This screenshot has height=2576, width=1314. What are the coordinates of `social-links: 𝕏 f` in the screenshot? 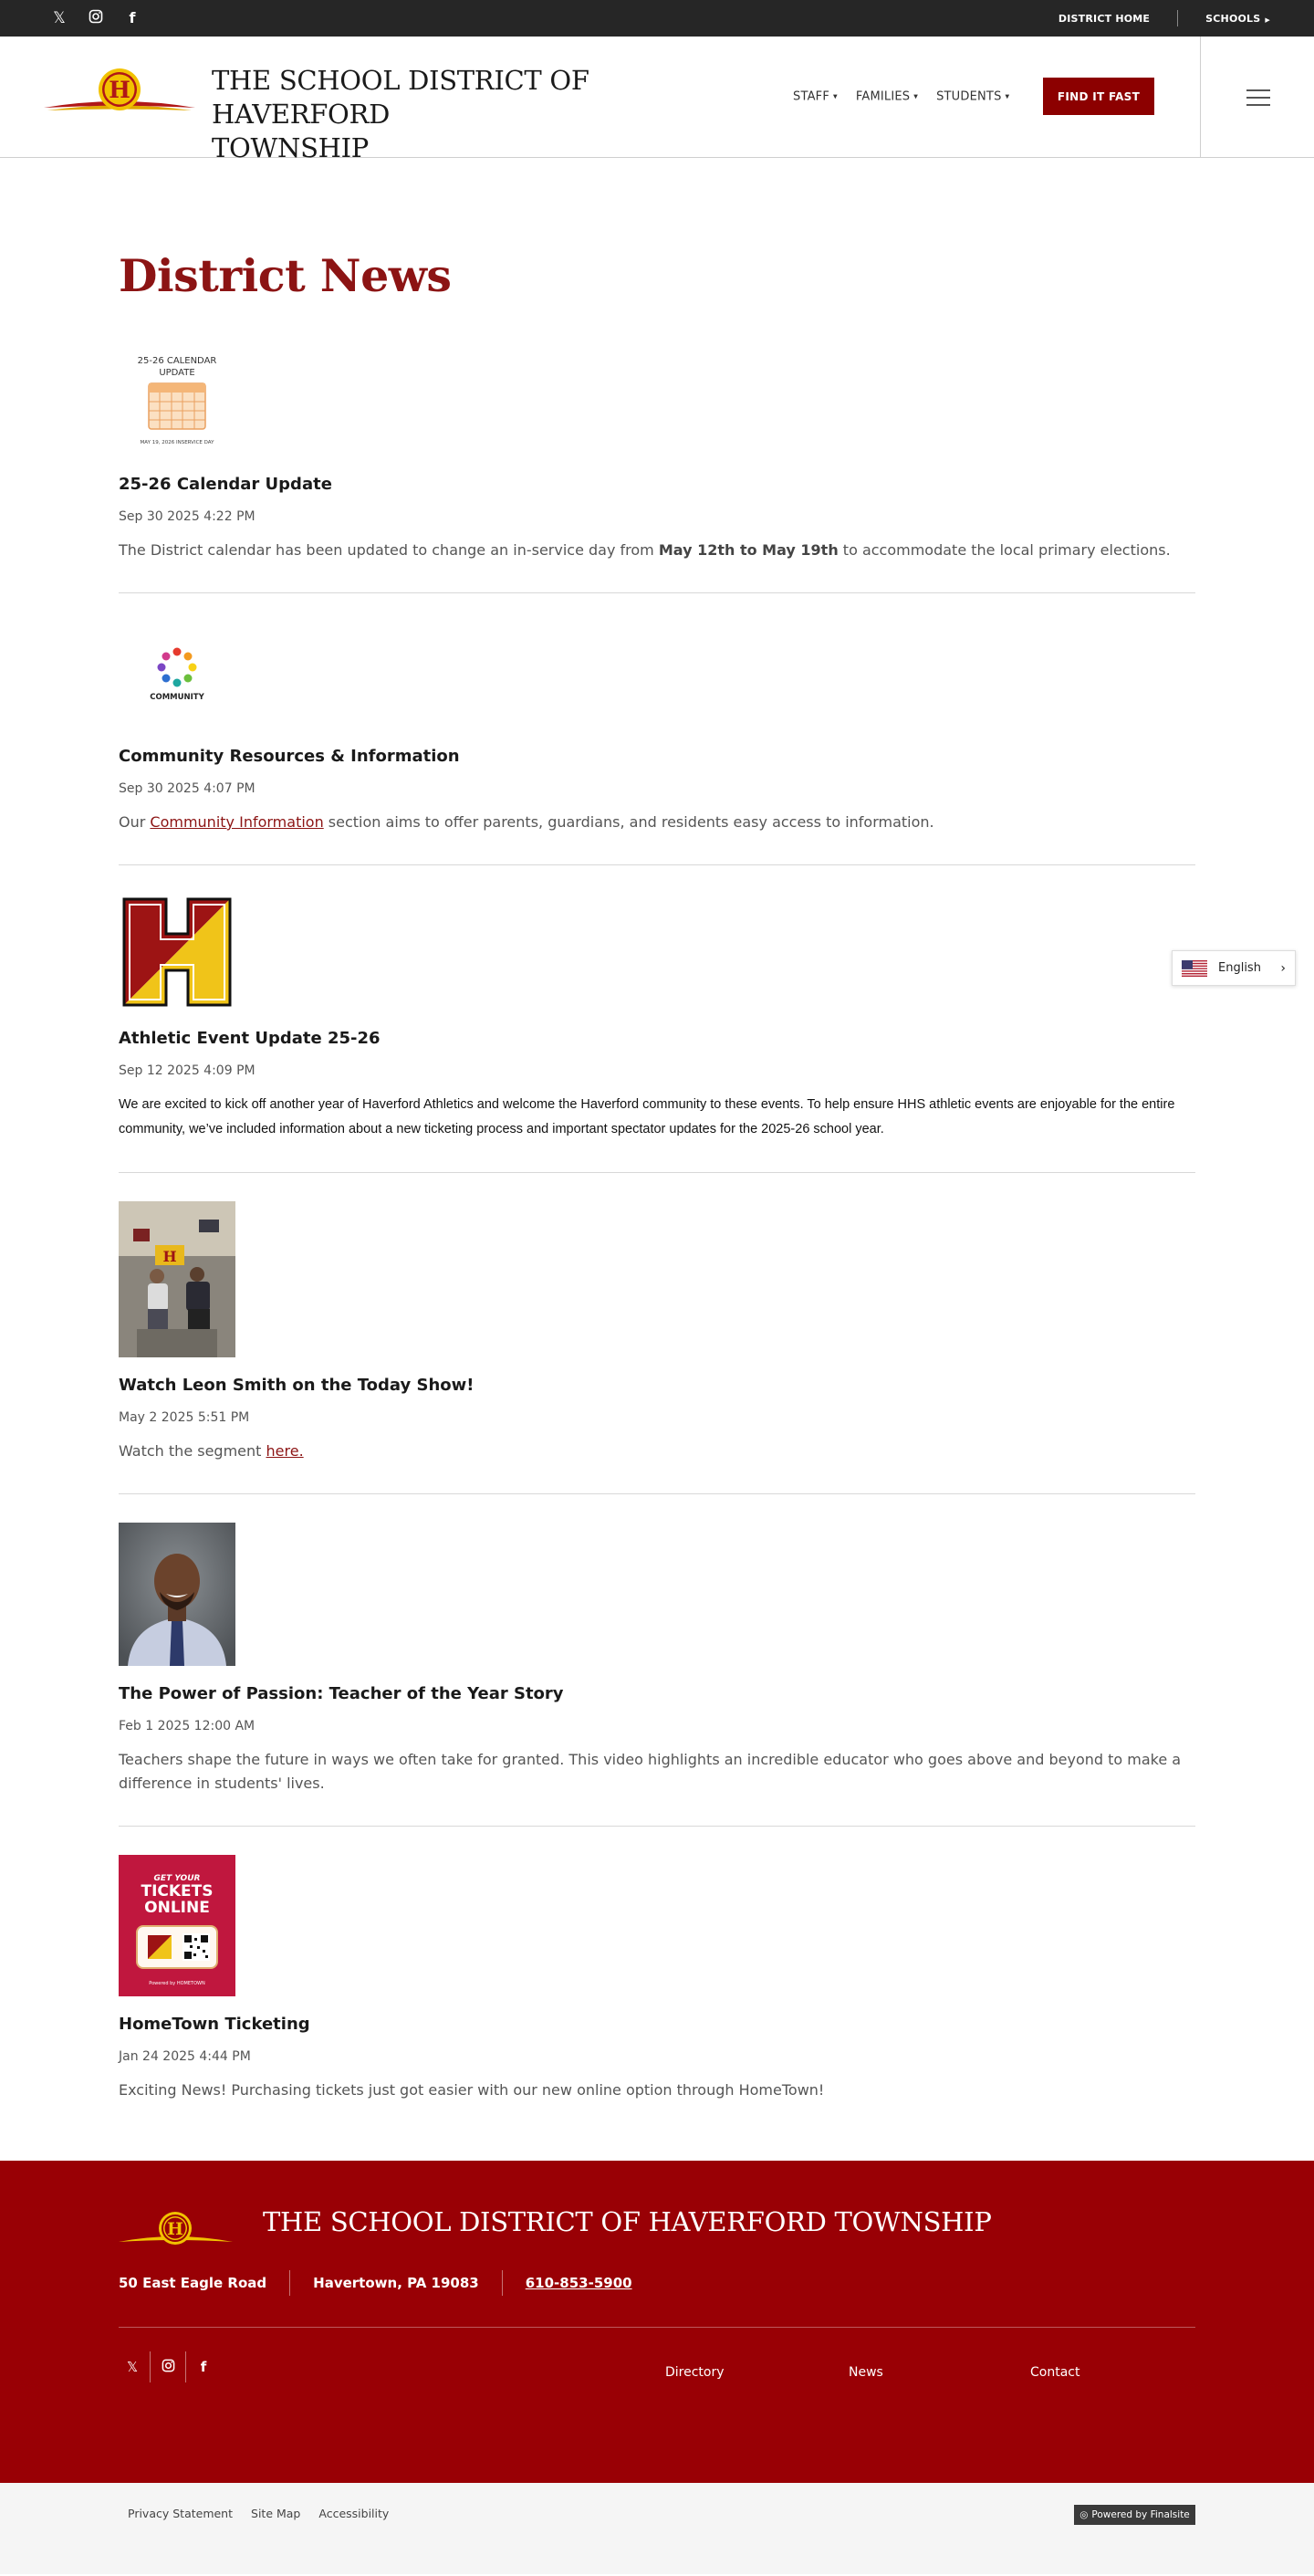 It's located at (96, 18).